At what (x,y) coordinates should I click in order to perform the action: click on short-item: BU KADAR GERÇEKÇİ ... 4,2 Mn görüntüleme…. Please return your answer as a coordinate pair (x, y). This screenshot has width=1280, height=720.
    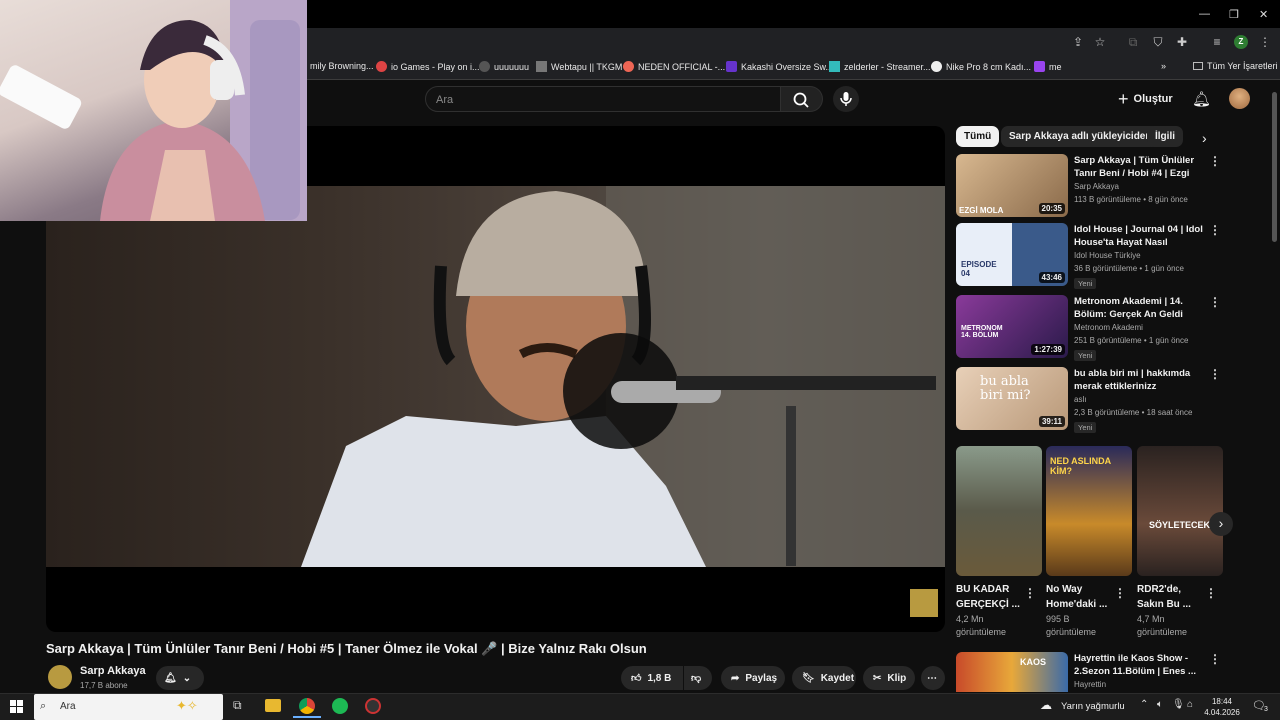
    Looking at the image, I should click on (999, 542).